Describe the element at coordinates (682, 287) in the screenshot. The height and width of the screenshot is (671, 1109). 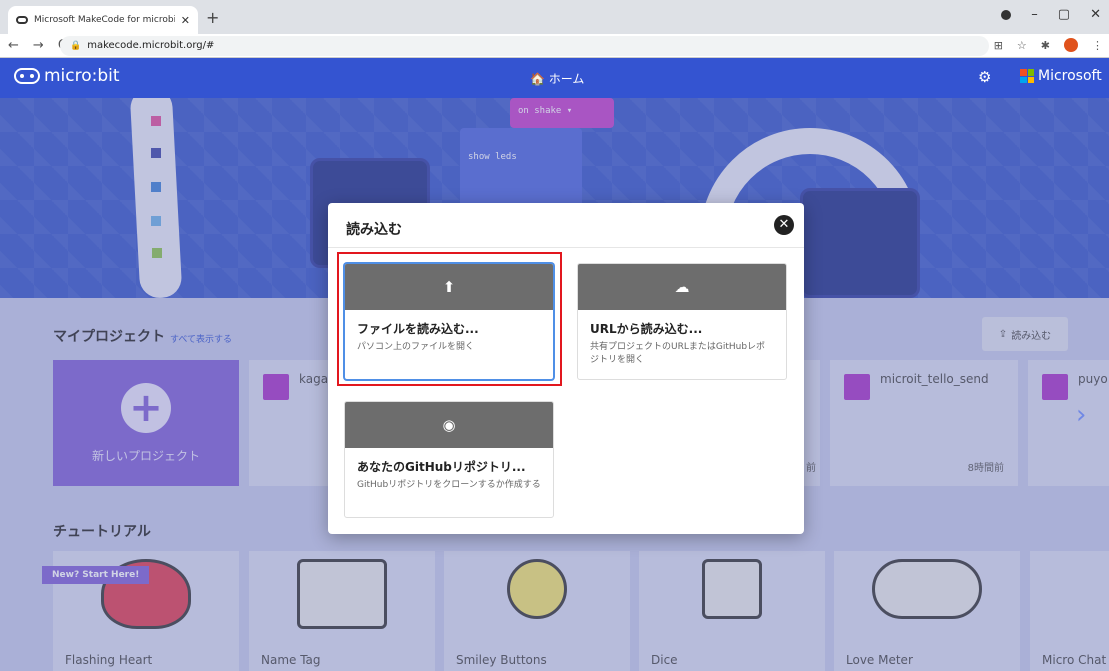
I see `cloud-download-icon: ☁` at that location.